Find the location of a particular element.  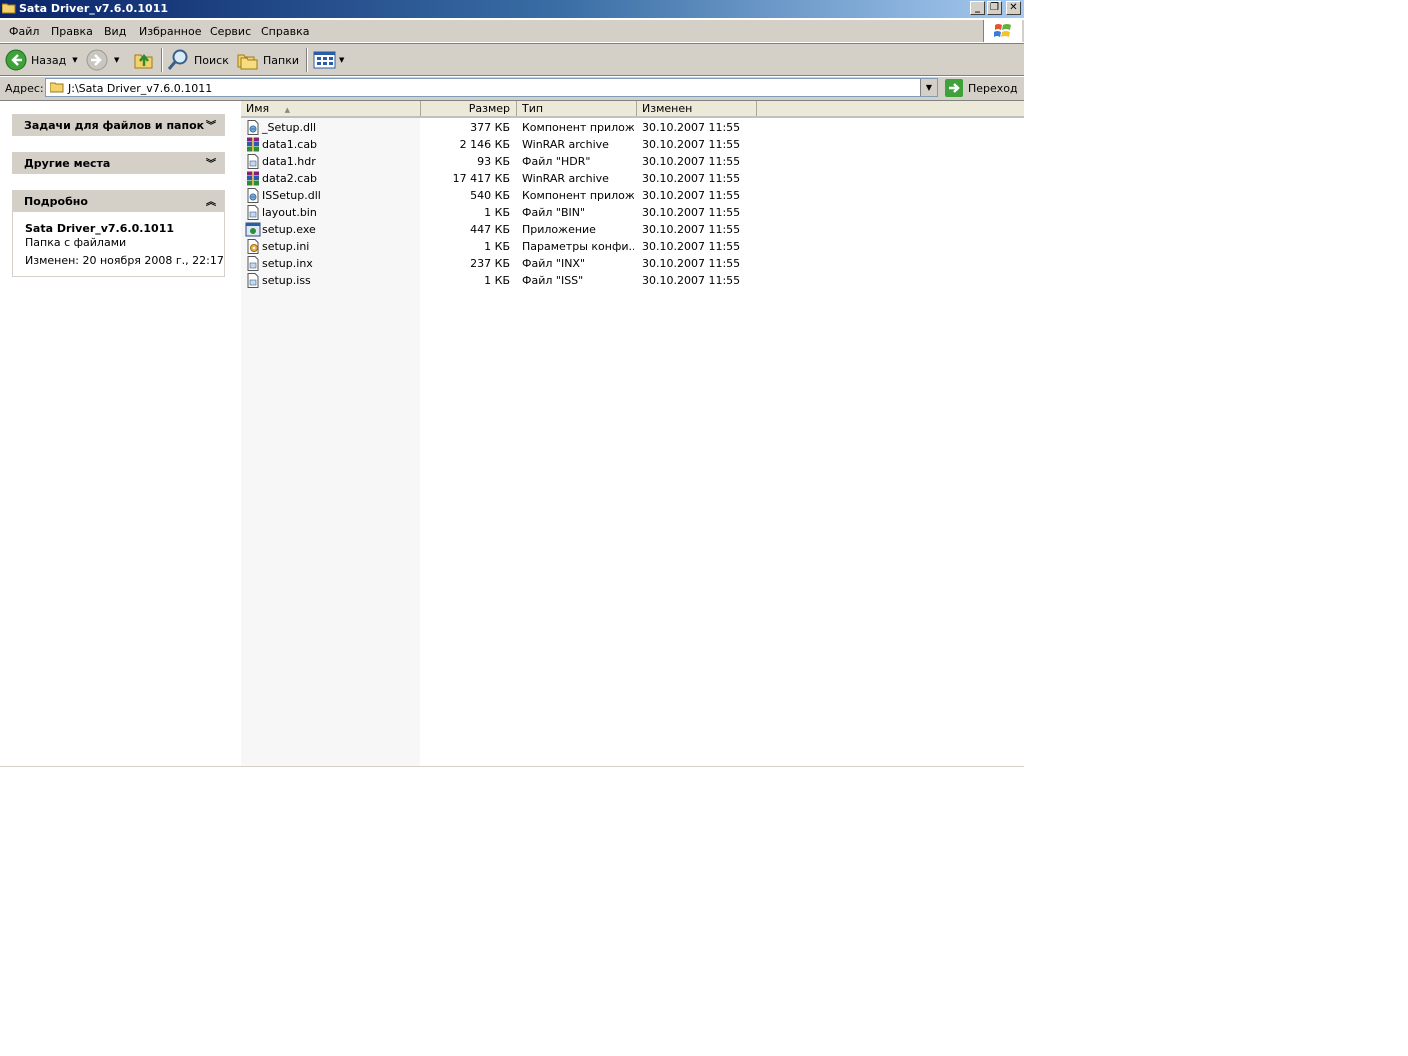

column-size-header: Размер is located at coordinates (469, 108).